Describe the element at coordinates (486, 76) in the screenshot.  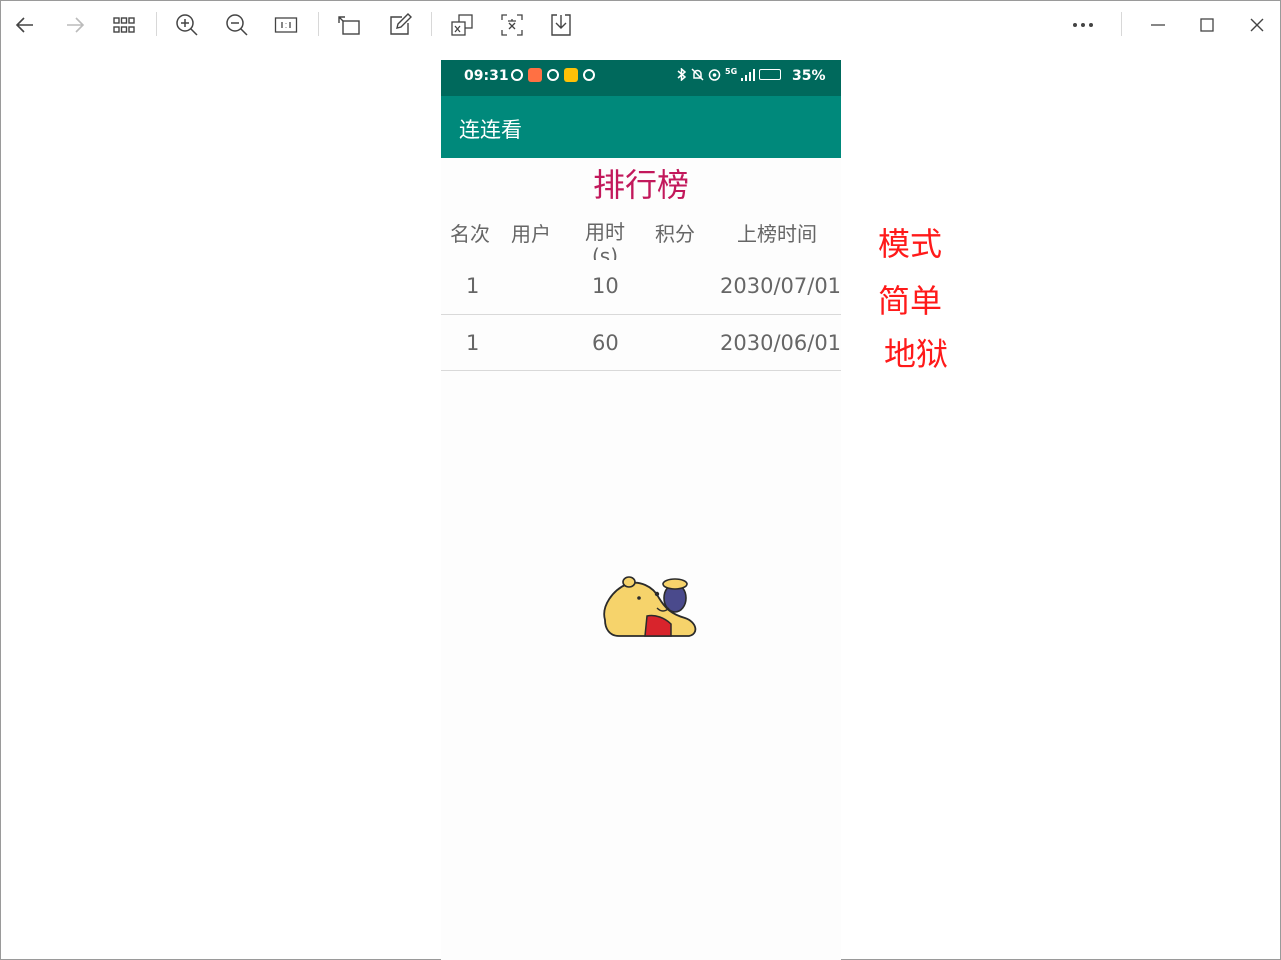
I see `status-time: 09:31` at that location.